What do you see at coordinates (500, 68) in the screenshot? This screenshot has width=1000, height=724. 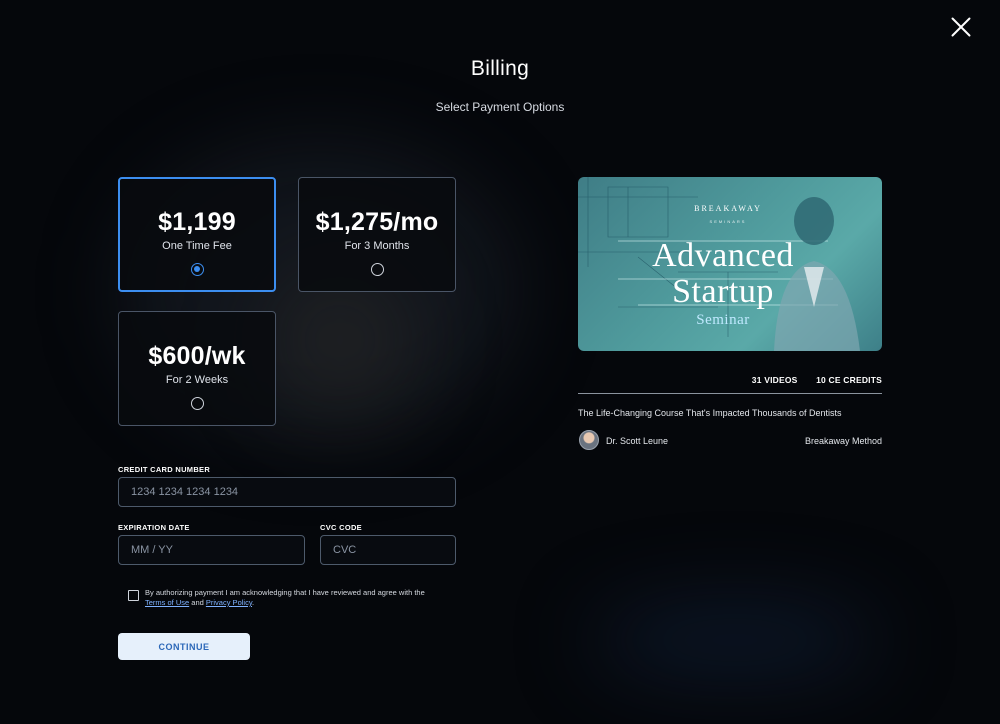 I see `page-title: Billing` at bounding box center [500, 68].